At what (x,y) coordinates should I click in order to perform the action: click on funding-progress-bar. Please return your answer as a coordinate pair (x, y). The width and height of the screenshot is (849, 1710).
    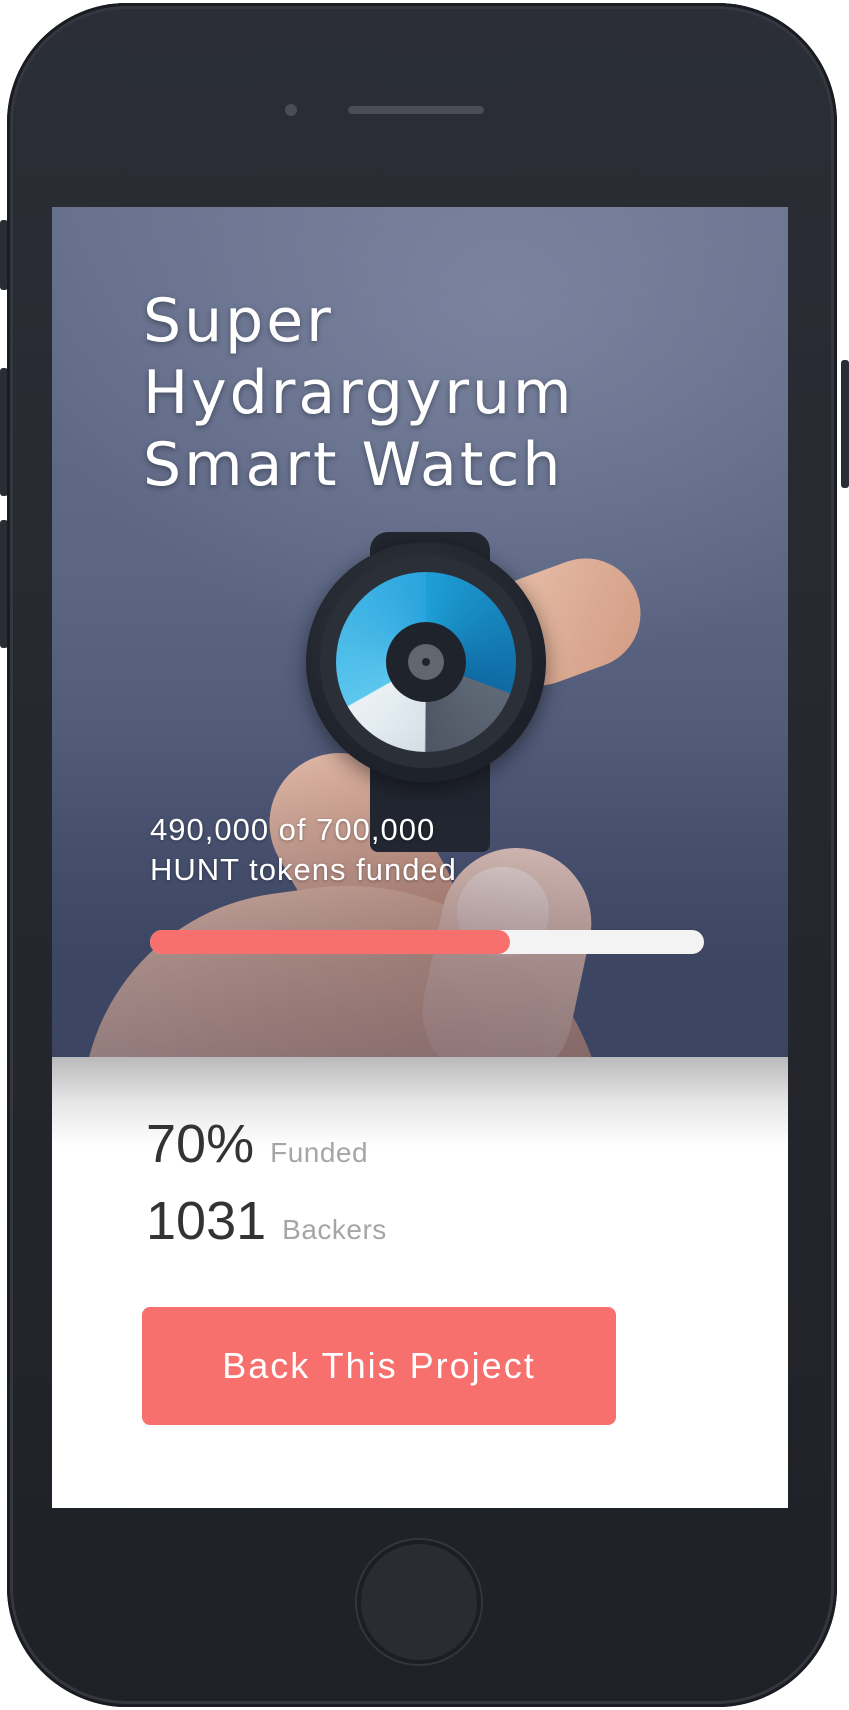
    Looking at the image, I should click on (427, 942).